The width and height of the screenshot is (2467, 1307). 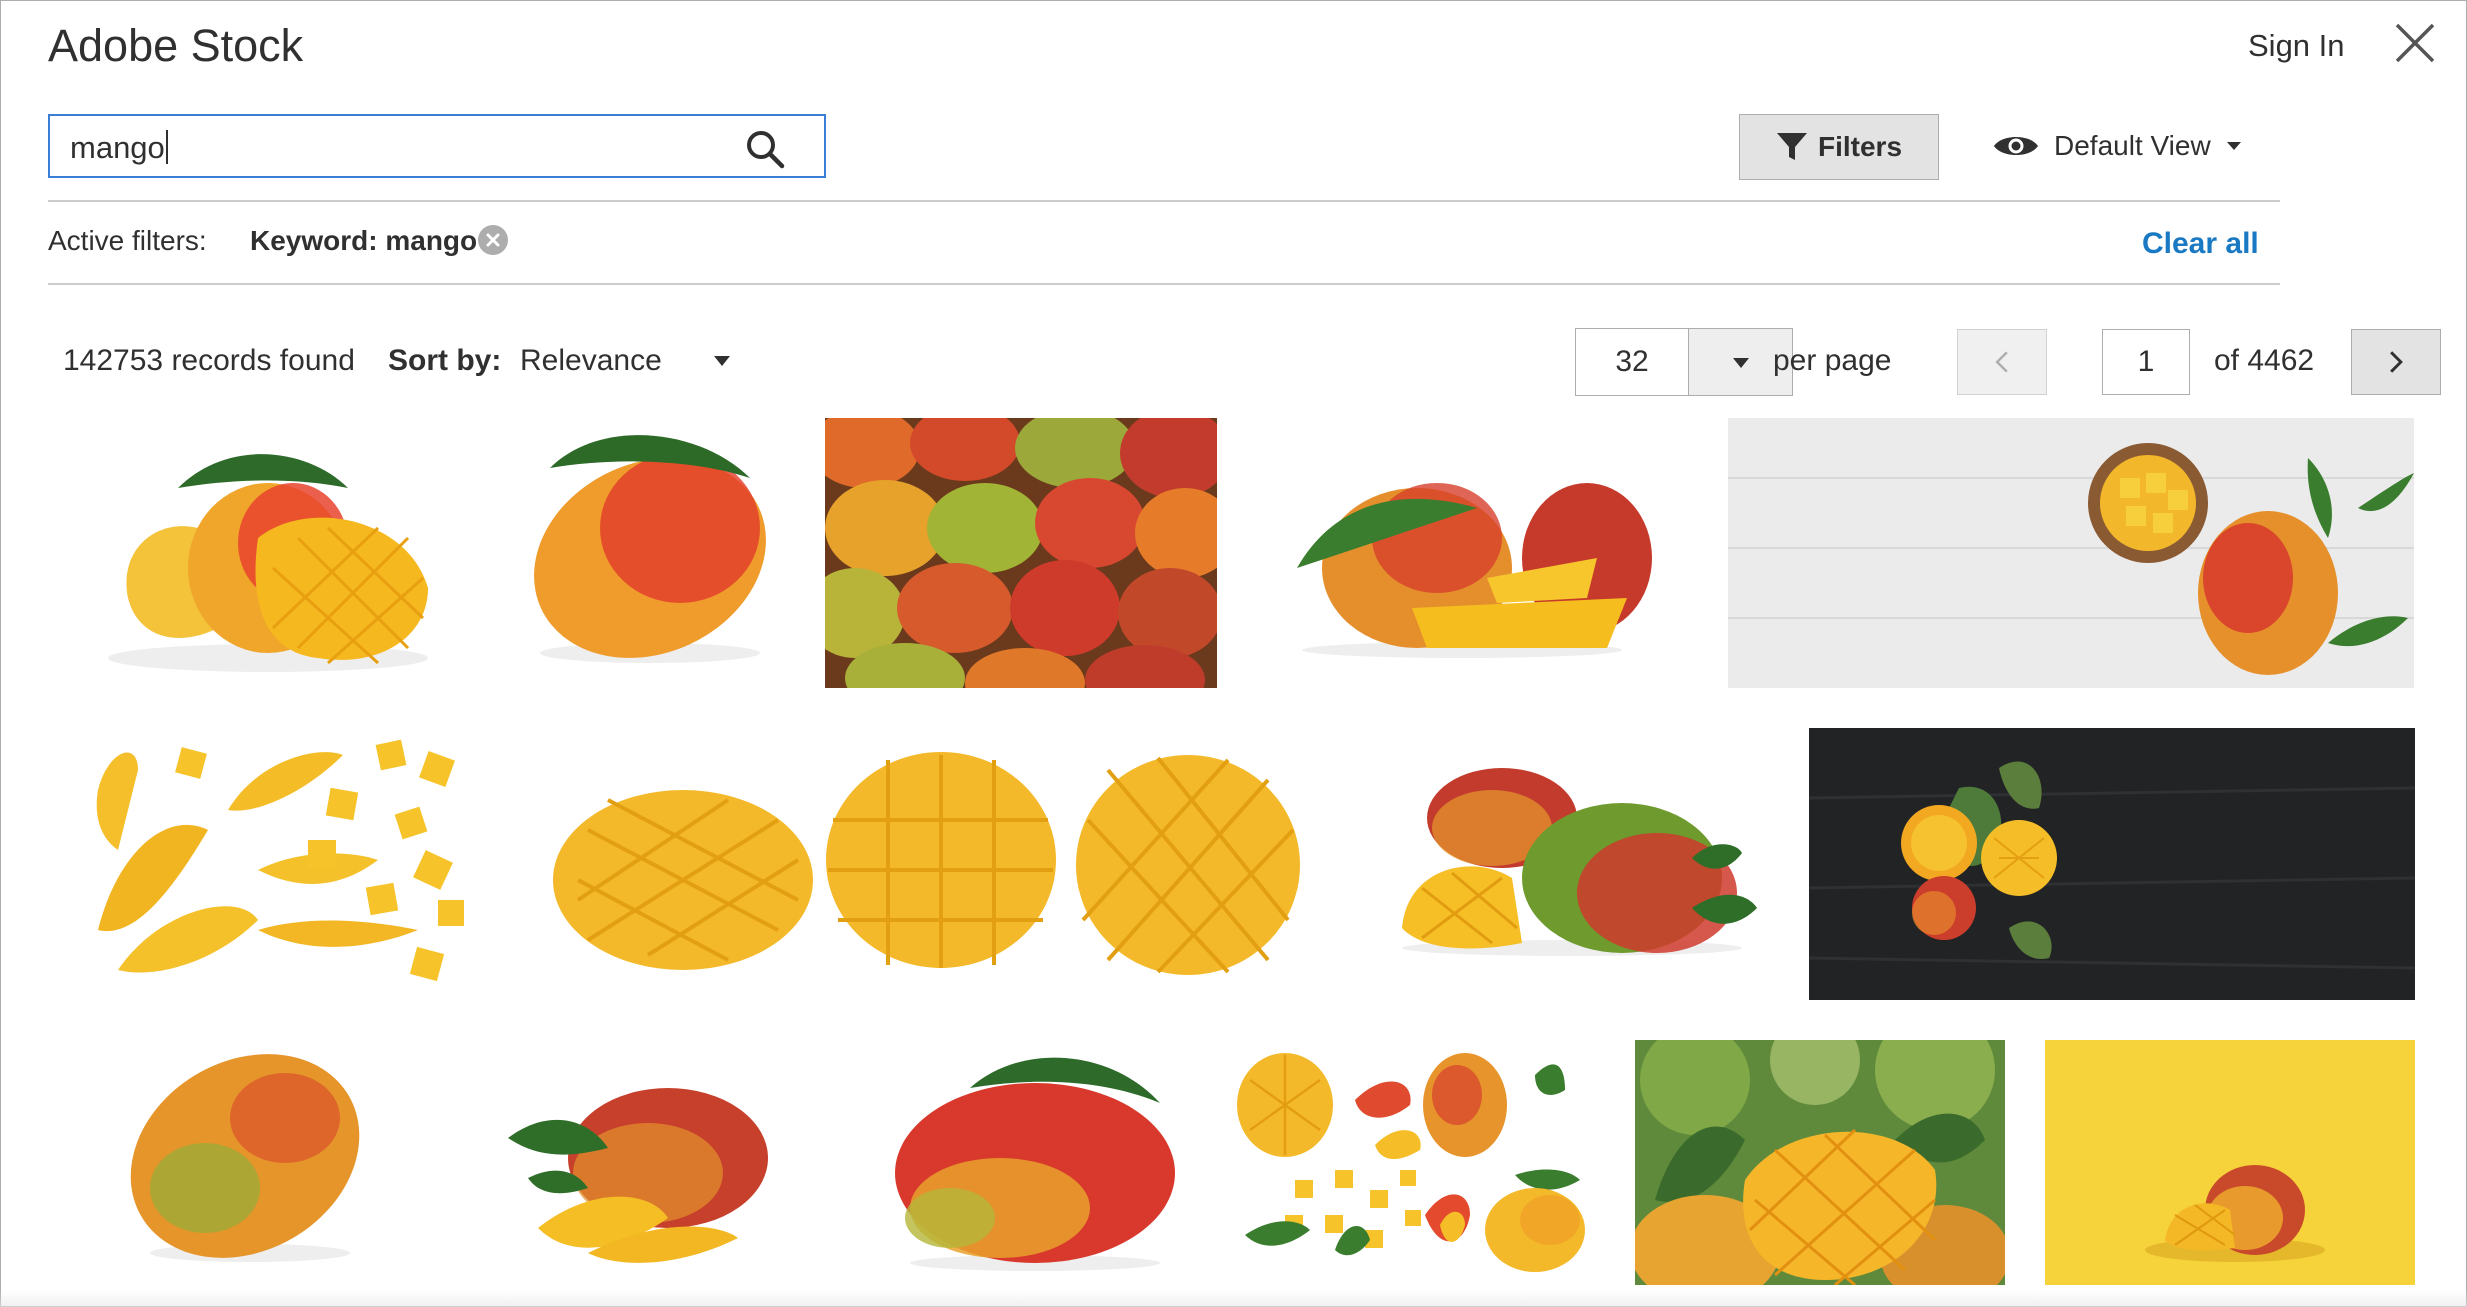 What do you see at coordinates (2415, 43) in the screenshot?
I see `close-icon` at bounding box center [2415, 43].